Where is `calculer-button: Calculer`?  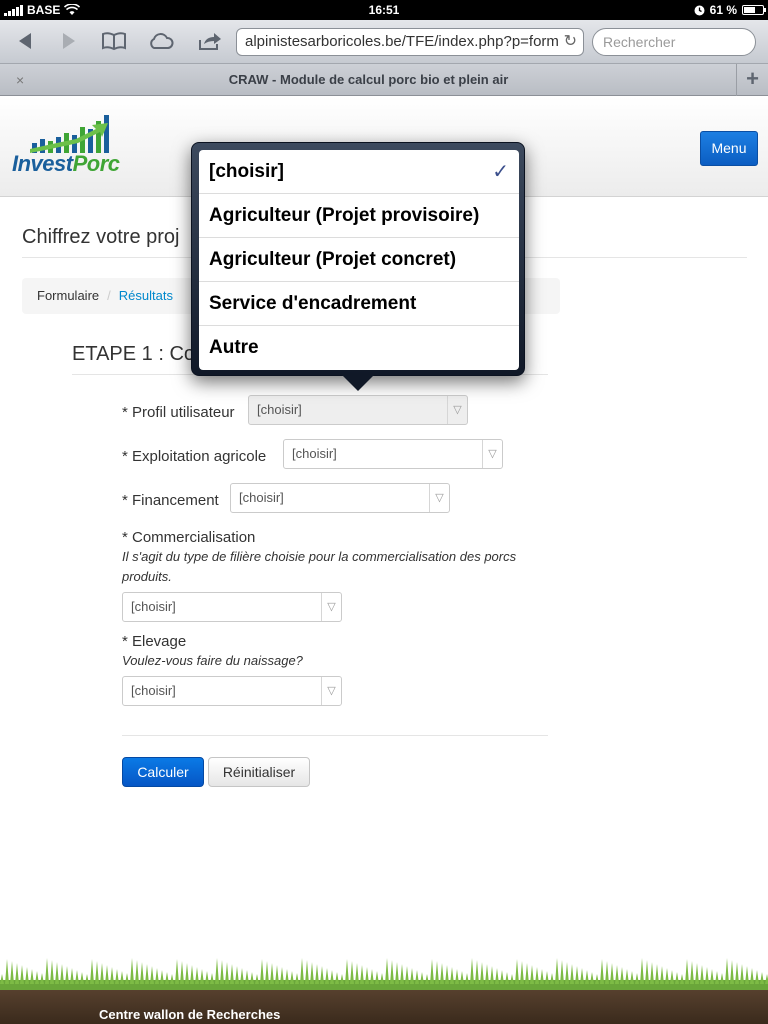
calculer-button: Calculer is located at coordinates (163, 772).